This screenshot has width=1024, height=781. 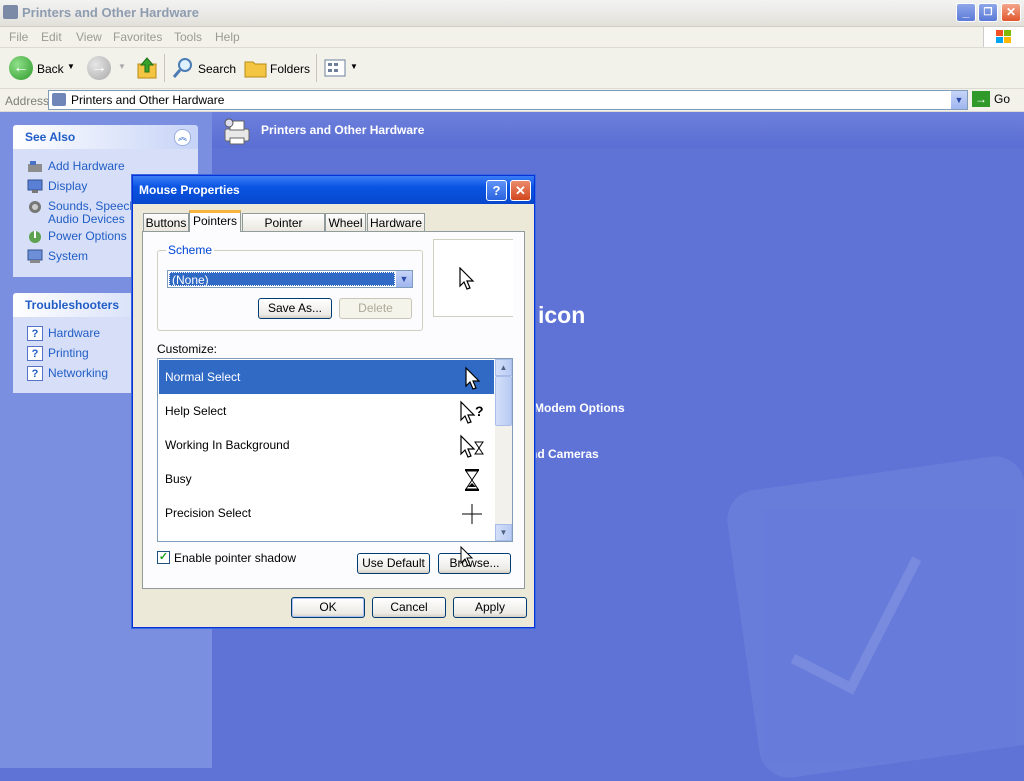 I want to click on tab-buttons: Buttons, so click(x=166, y=222).